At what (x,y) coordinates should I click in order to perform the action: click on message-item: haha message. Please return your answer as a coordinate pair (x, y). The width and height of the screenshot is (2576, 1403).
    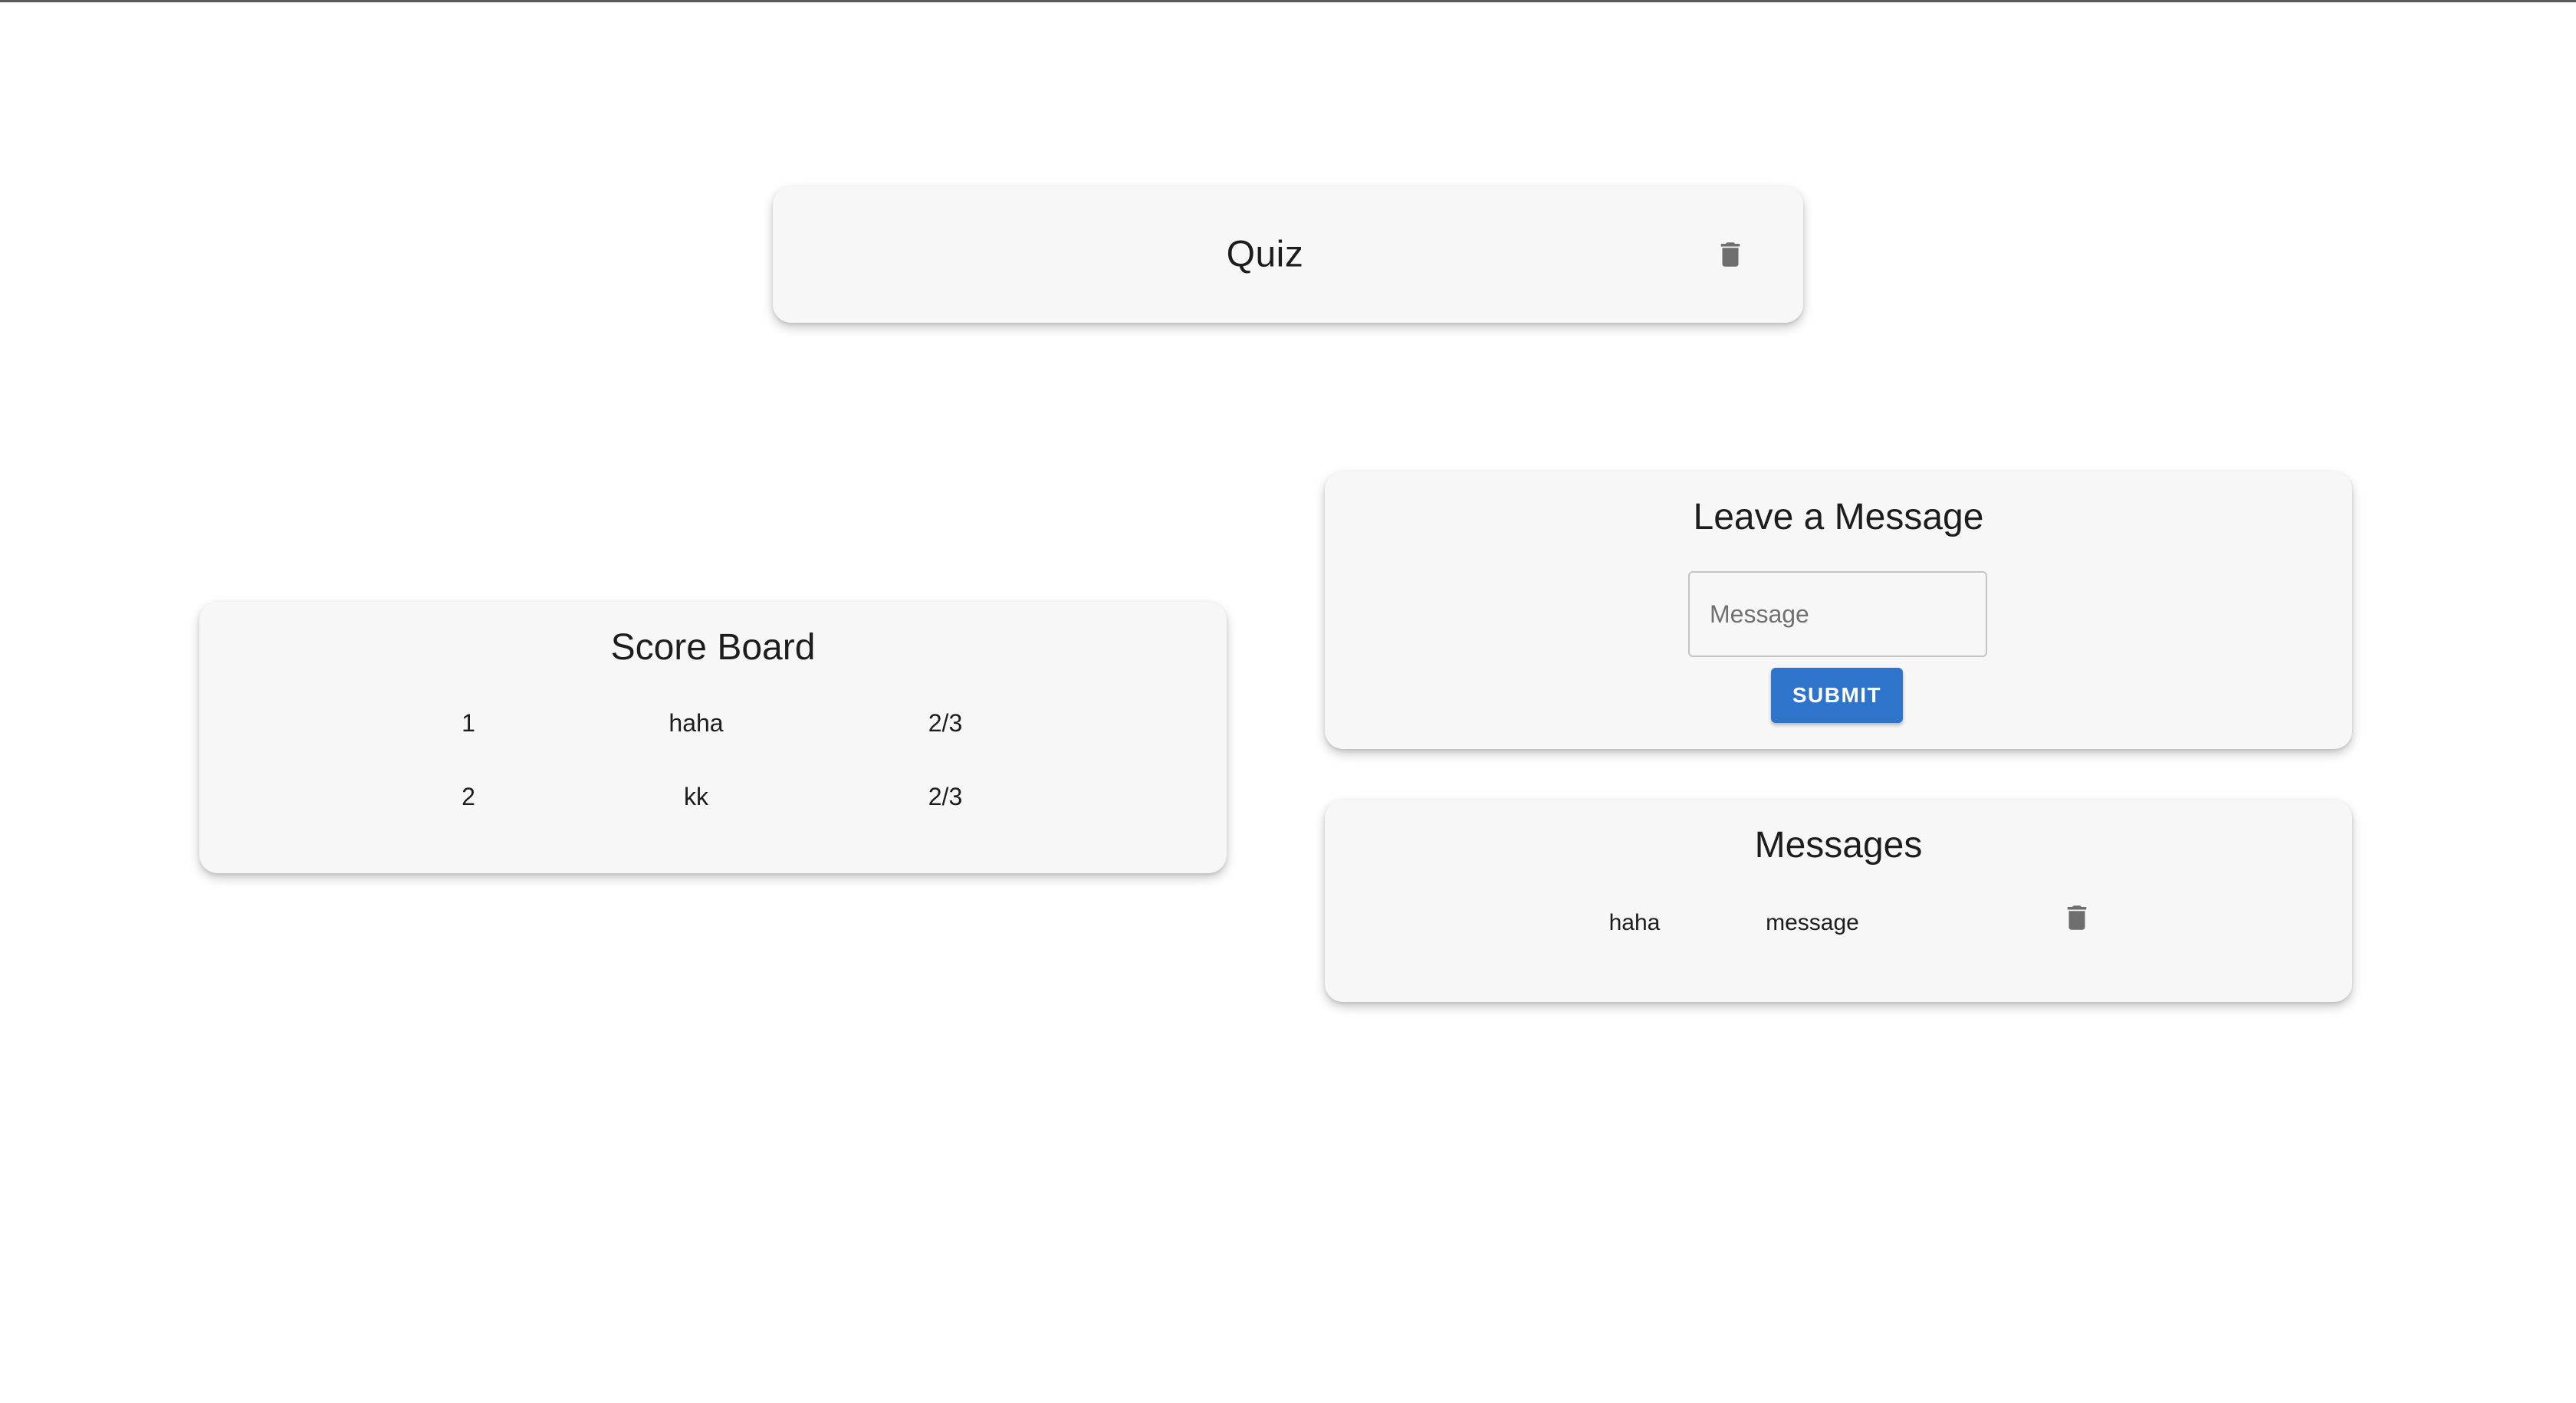
    Looking at the image, I should click on (1838, 929).